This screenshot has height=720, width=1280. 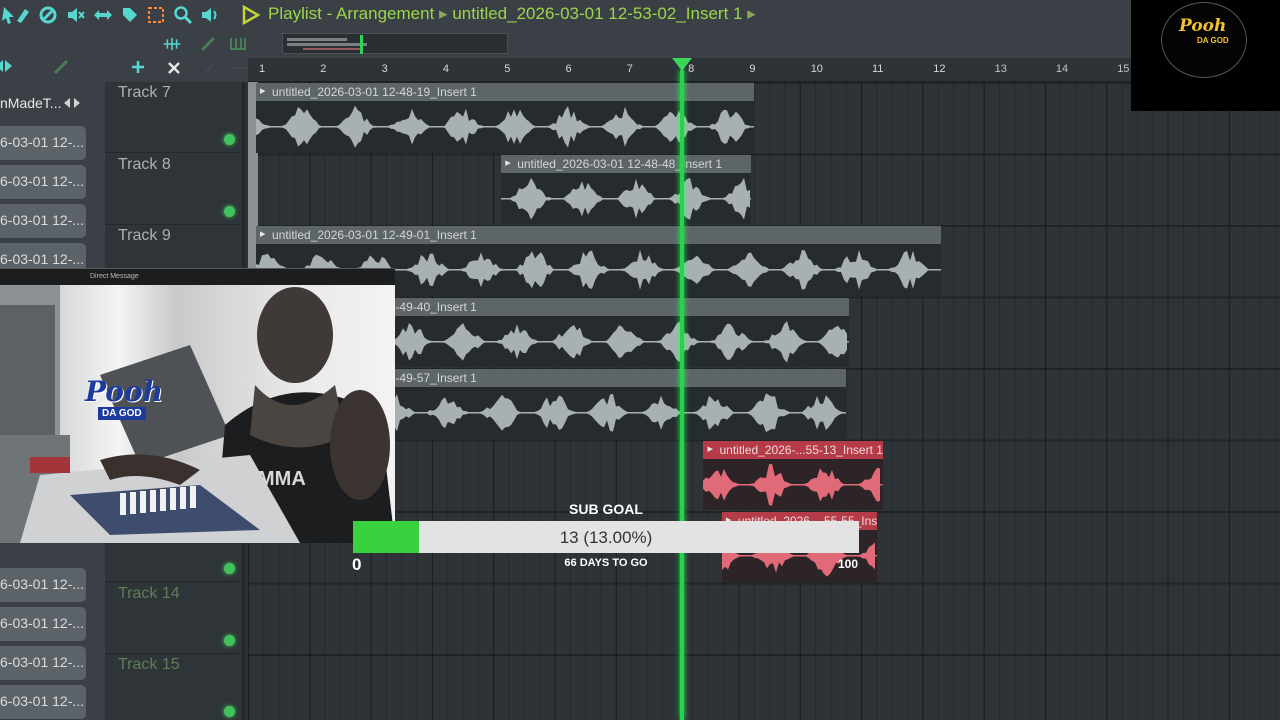 What do you see at coordinates (138, 67) in the screenshot?
I see `add-icon` at bounding box center [138, 67].